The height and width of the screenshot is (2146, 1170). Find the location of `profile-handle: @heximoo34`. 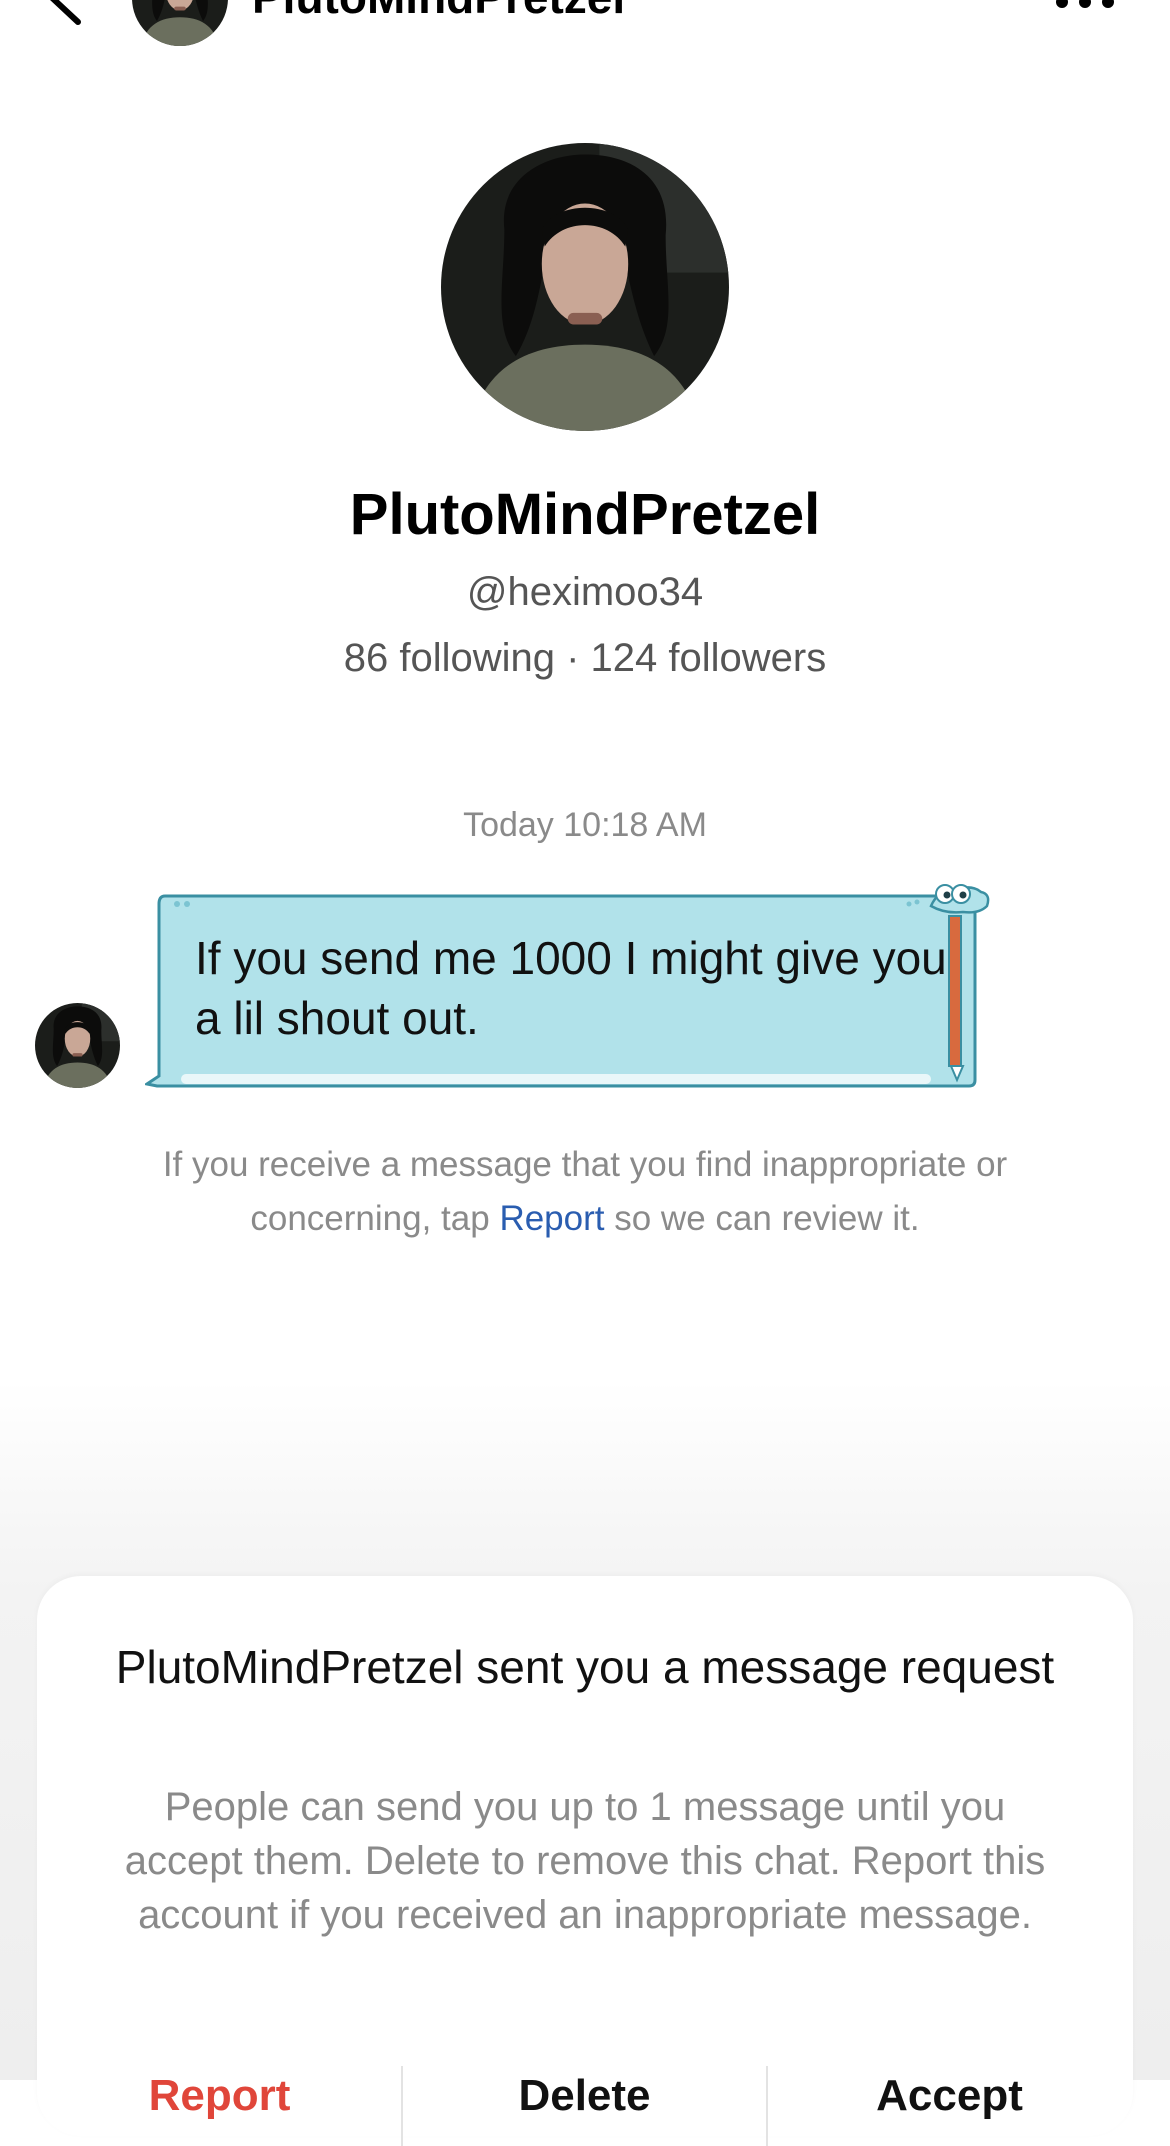

profile-handle: @heximoo34 is located at coordinates (585, 592).